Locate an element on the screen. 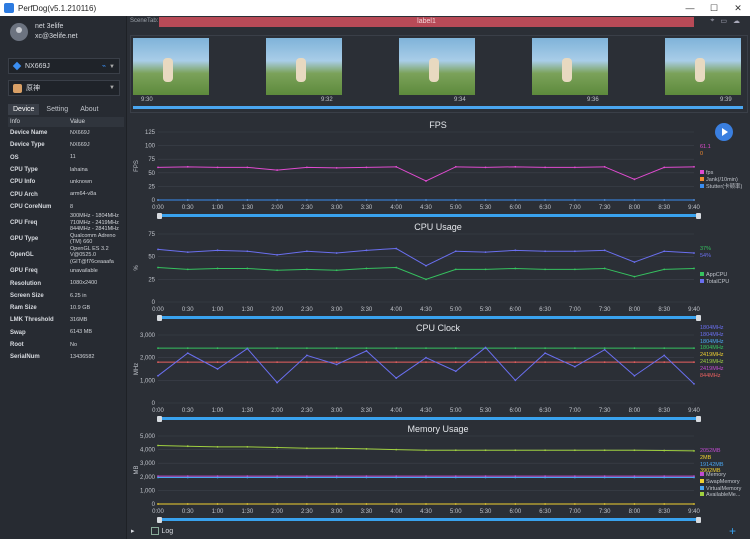 Image resolution: width=750 pixels, height=539 pixels. current-value: 61.1 is located at coordinates (705, 147).